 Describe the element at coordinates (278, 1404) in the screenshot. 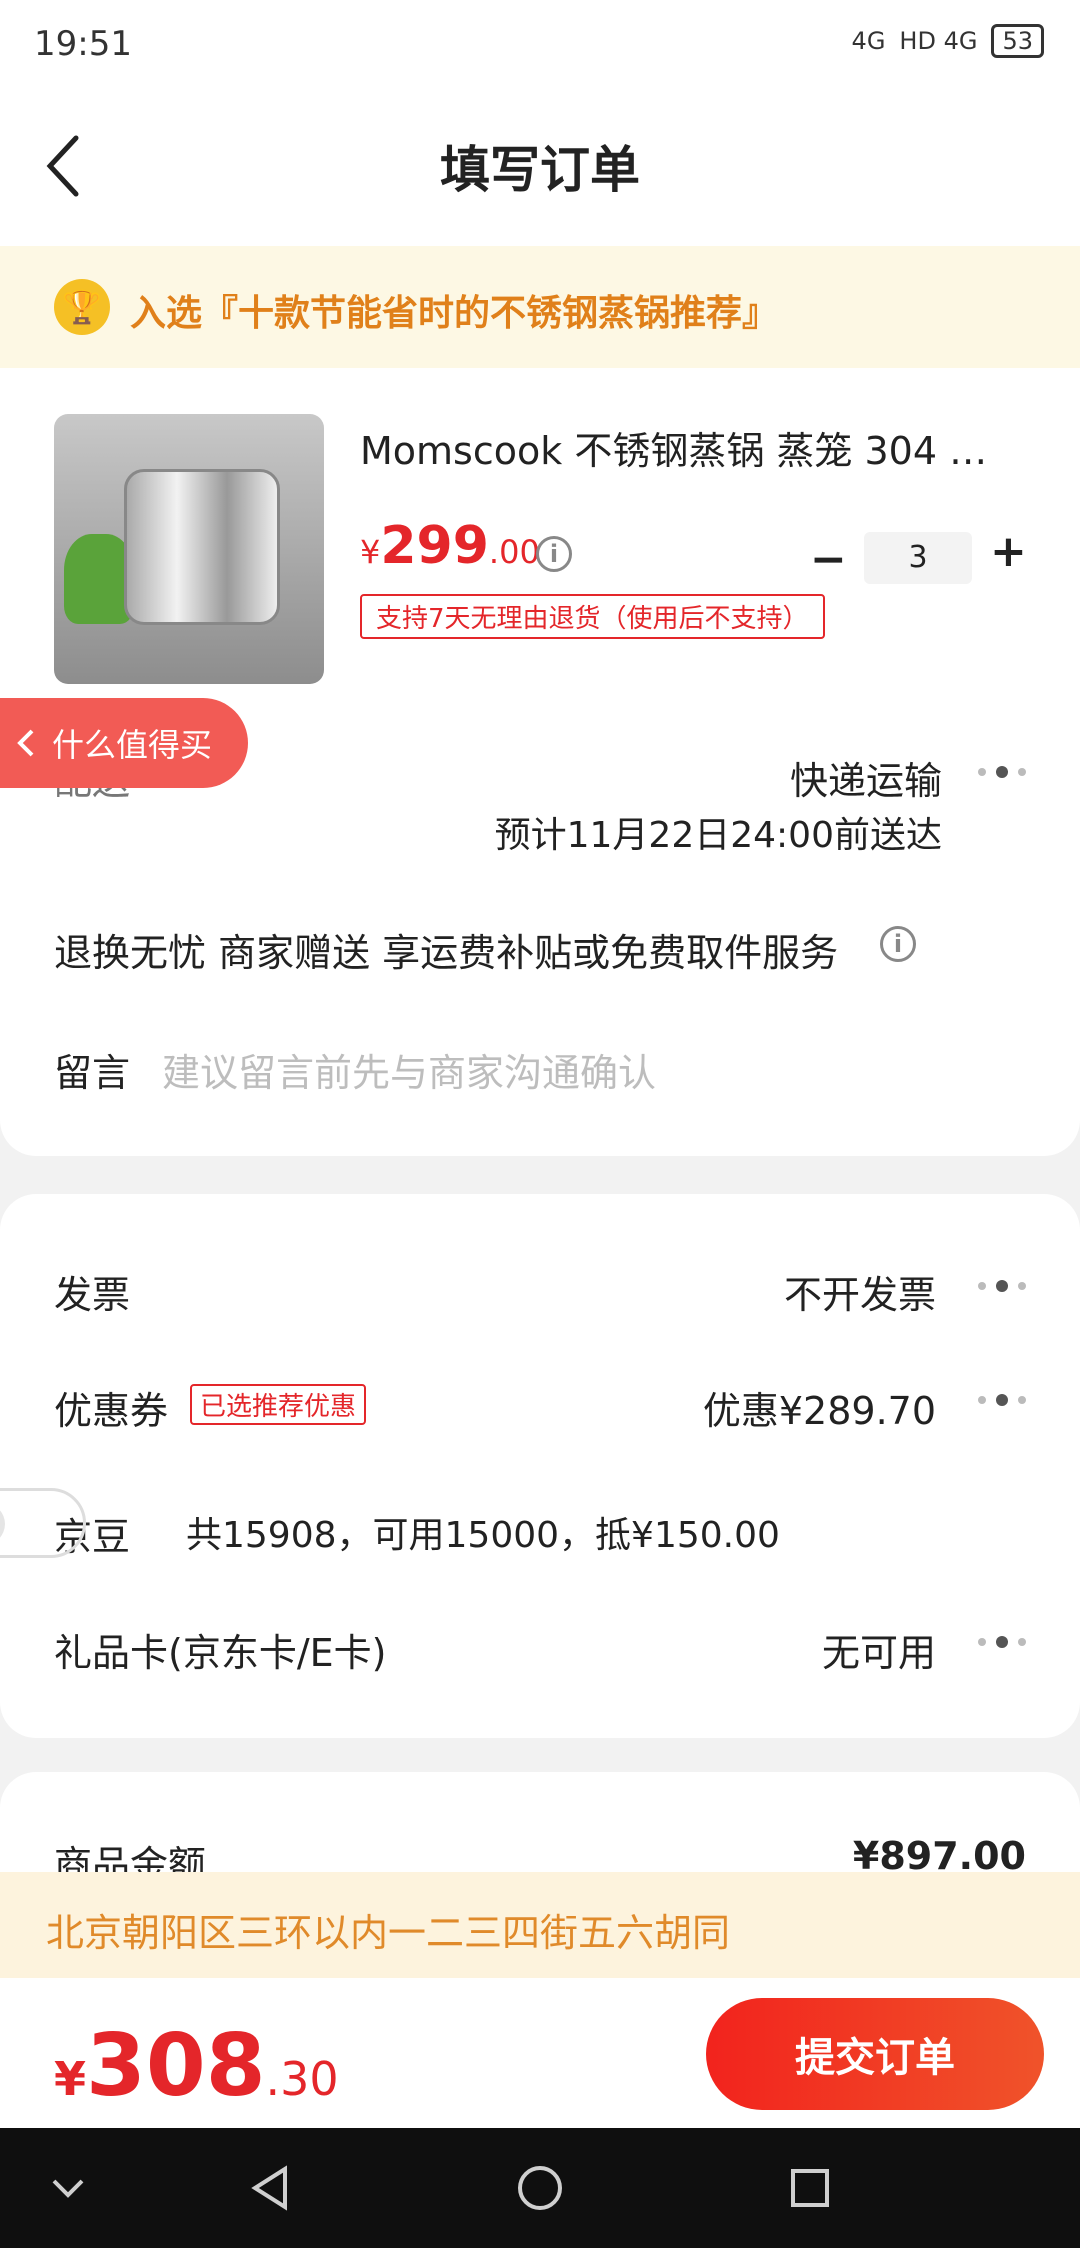

I see `coupon-tag: 已选推荐优惠` at that location.